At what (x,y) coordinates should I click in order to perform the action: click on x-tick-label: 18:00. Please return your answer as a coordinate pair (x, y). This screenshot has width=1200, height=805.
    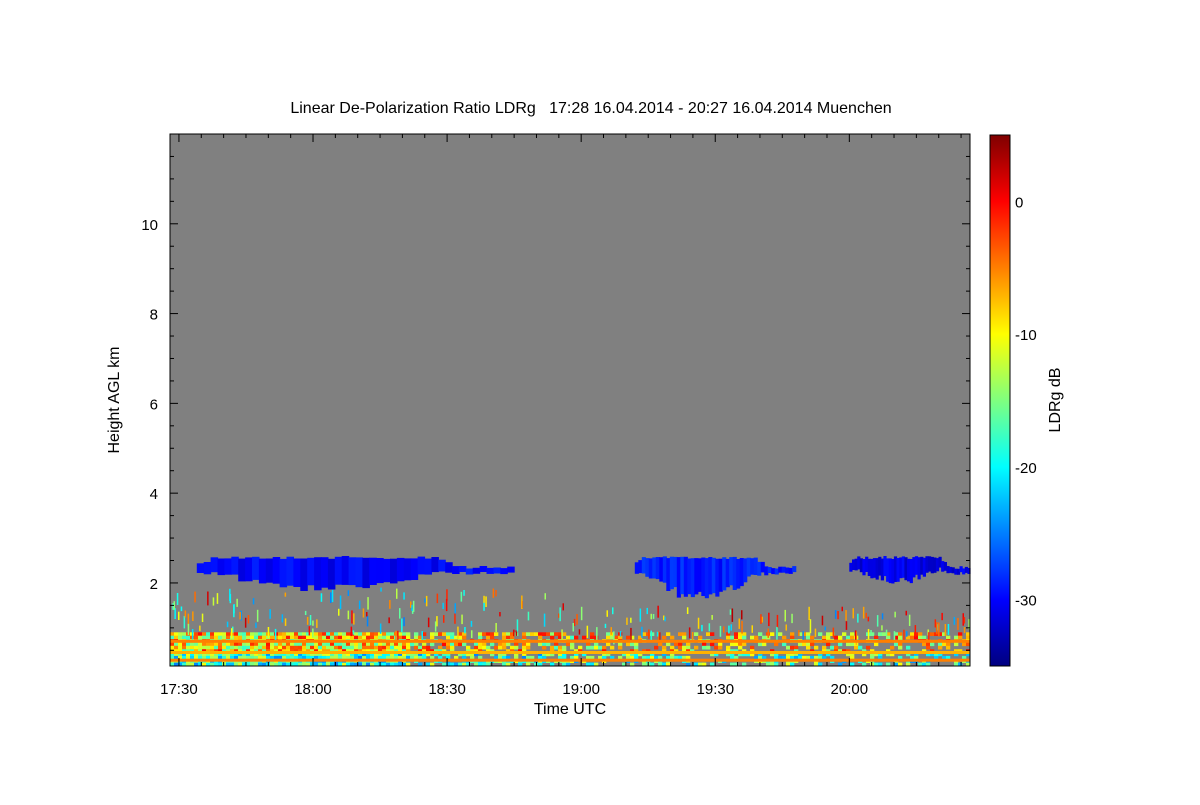
    Looking at the image, I should click on (313, 689).